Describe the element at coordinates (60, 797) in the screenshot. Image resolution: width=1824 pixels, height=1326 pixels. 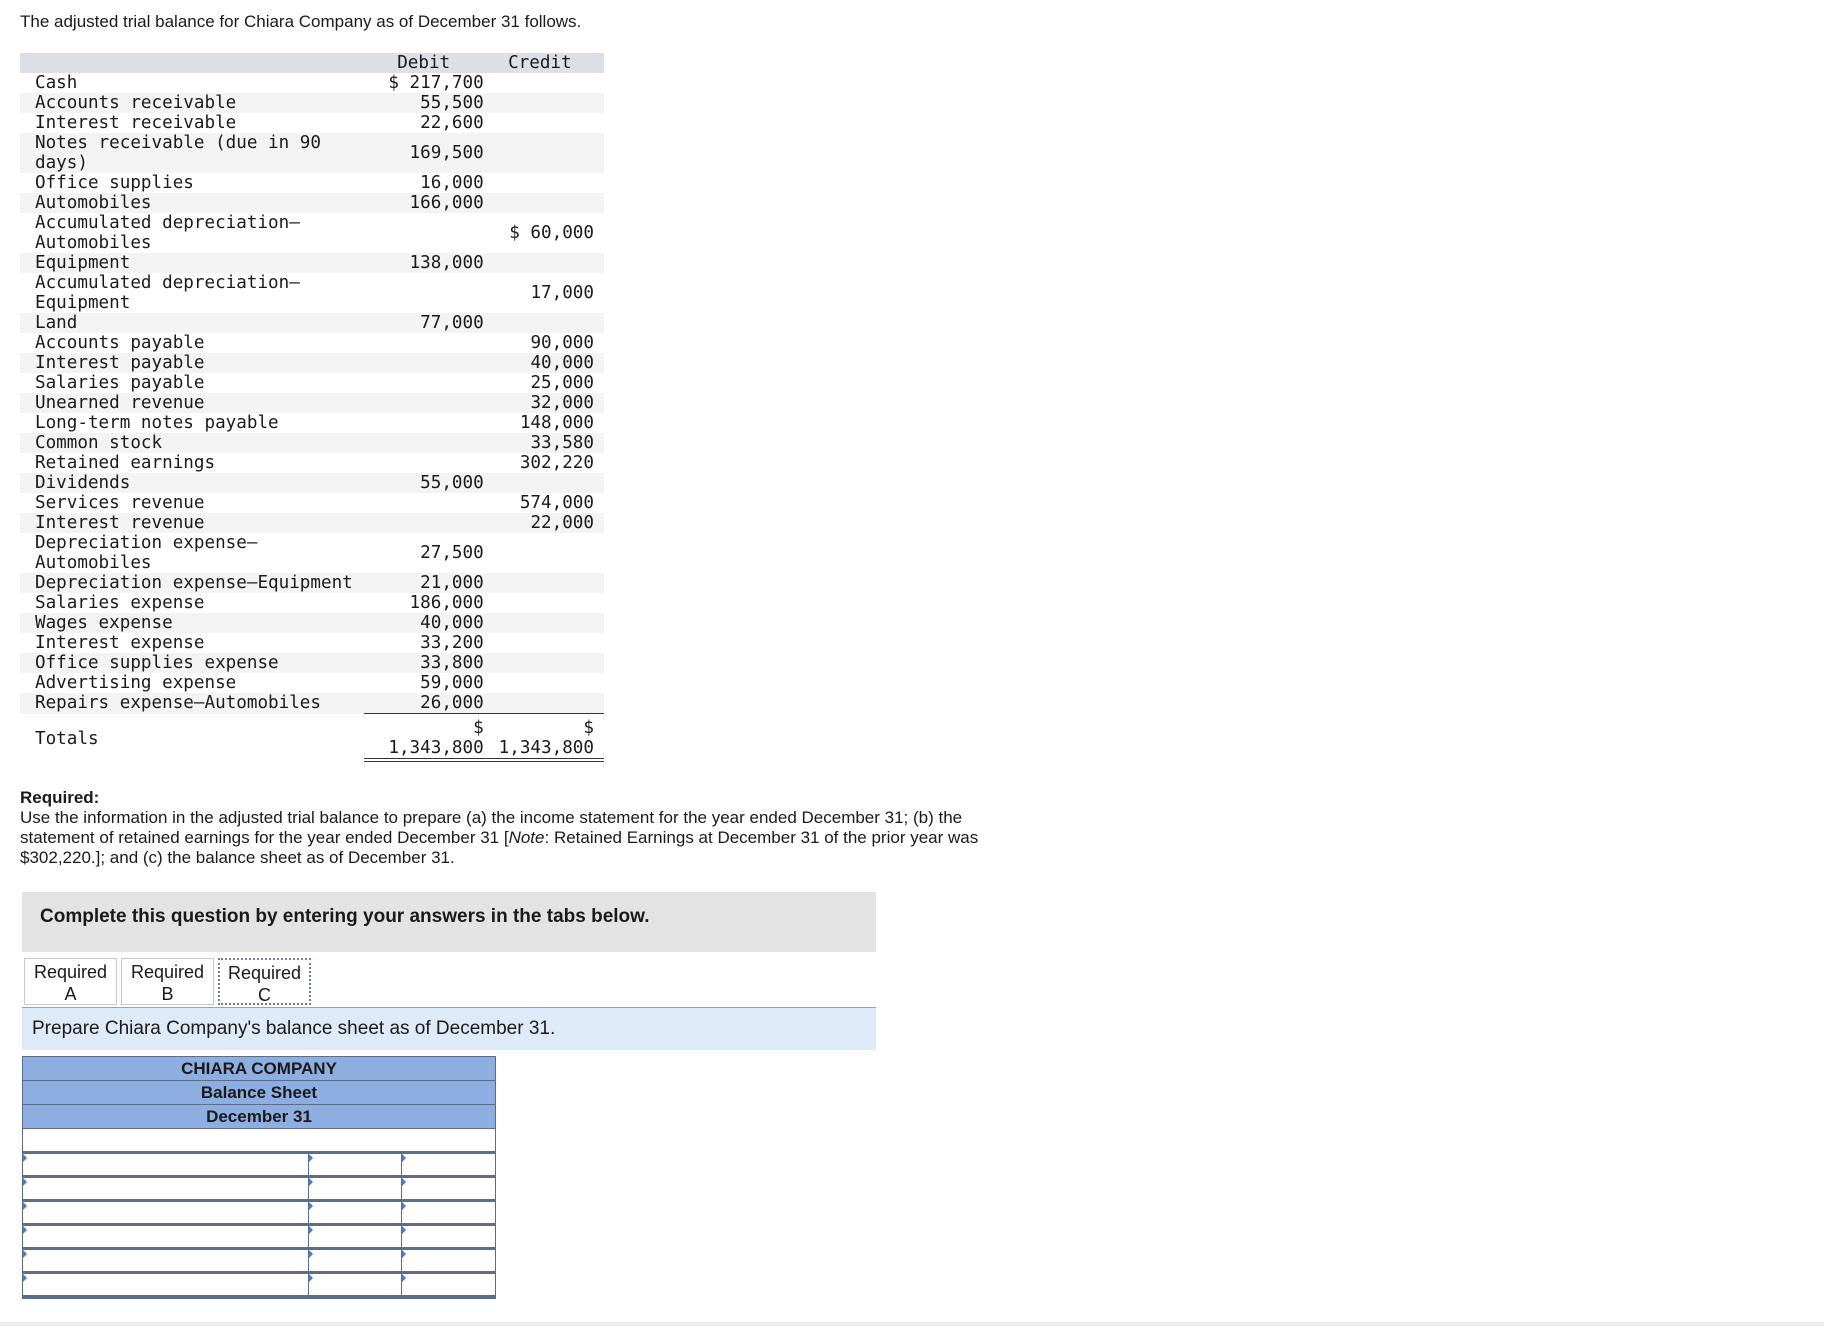
I see `required-heading: Required:` at that location.